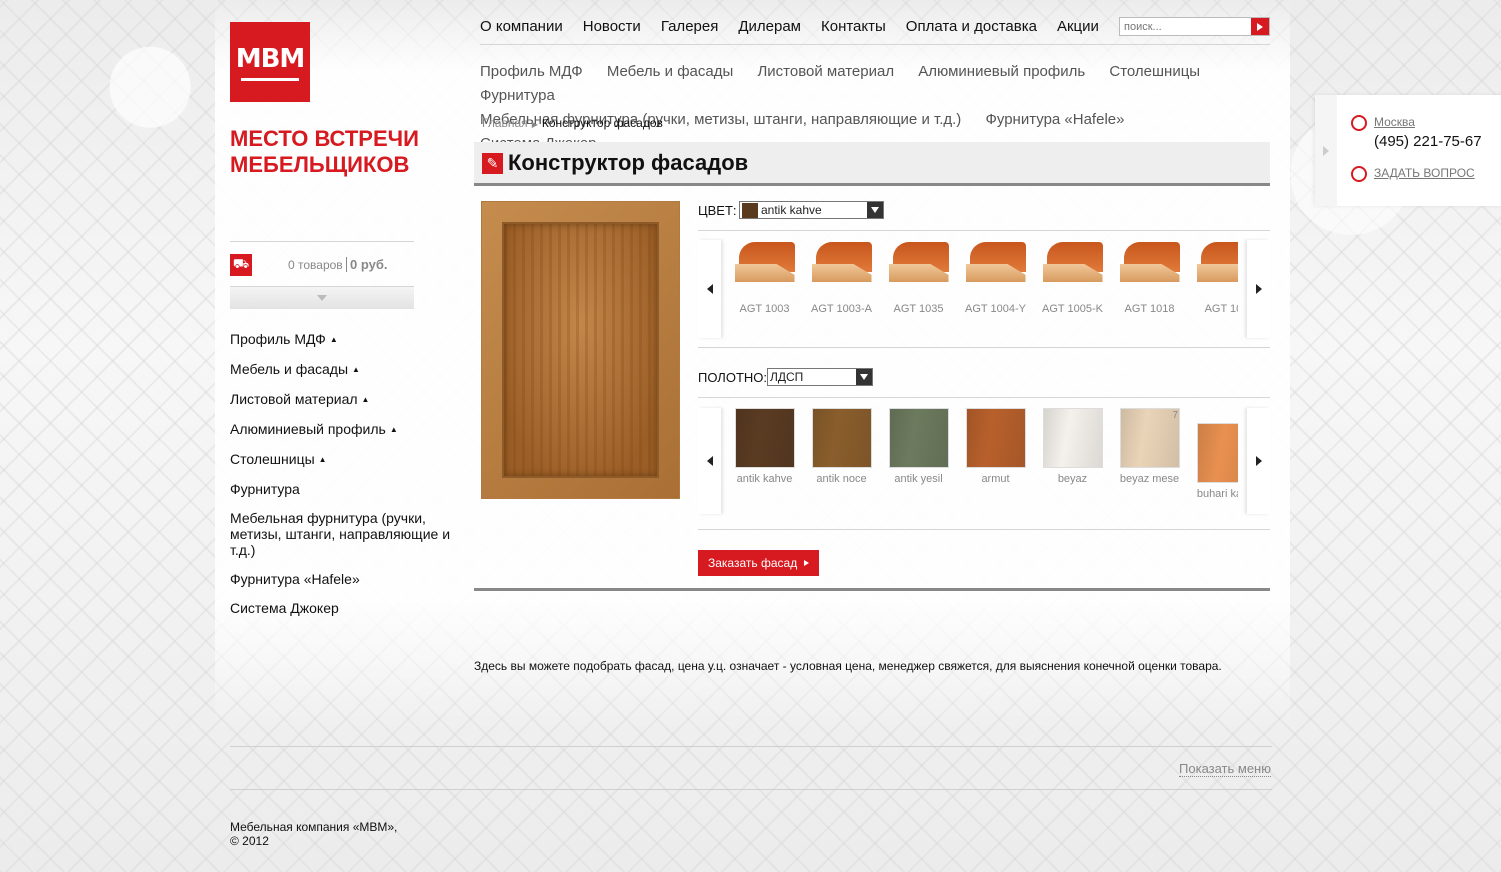 Image resolution: width=1501 pixels, height=872 pixels. I want to click on search-box, so click(1194, 26).